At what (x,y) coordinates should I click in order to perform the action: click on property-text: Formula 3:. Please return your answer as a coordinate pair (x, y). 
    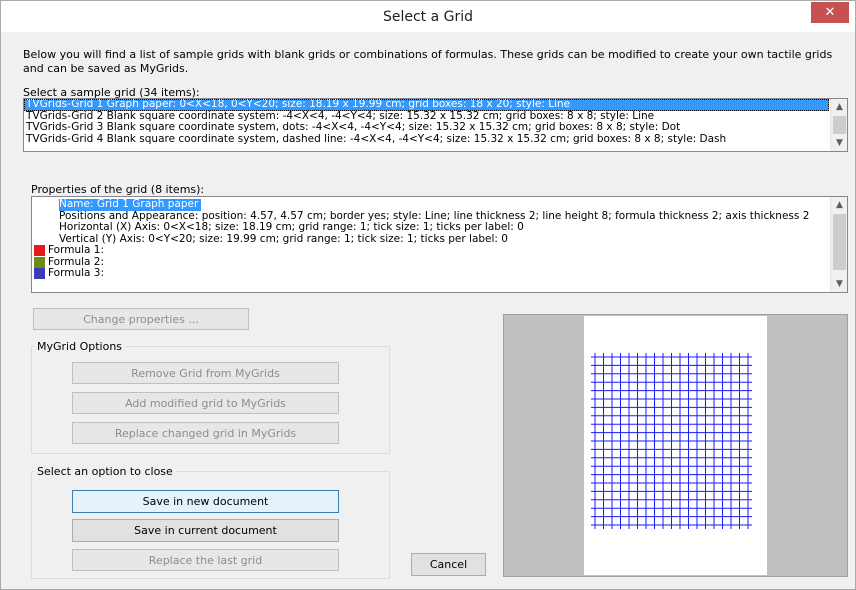
    Looking at the image, I should click on (76, 273).